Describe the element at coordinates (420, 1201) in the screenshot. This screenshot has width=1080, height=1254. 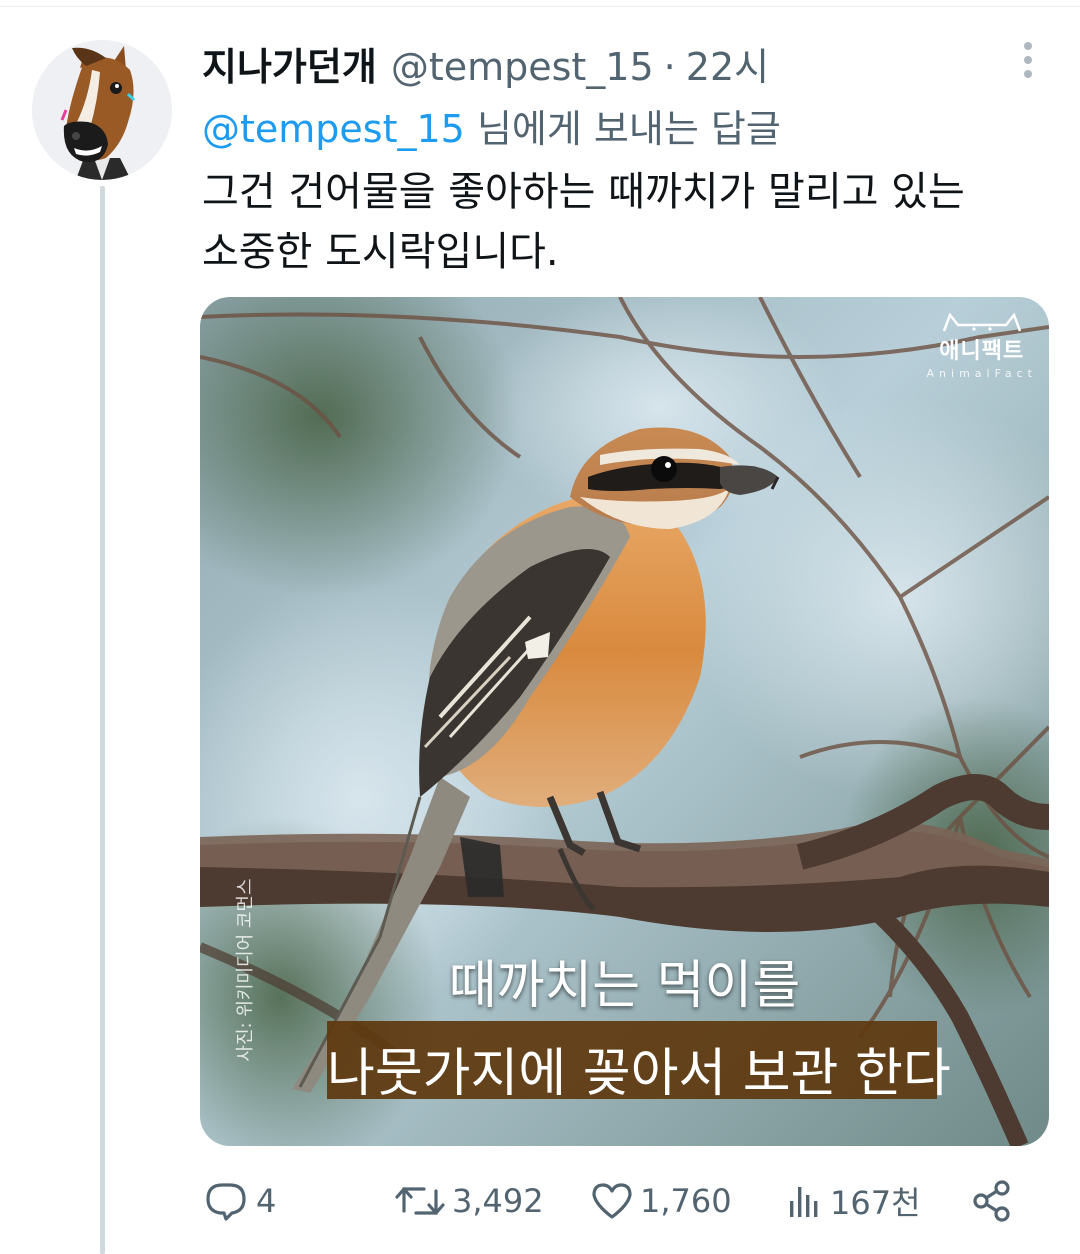
I see `retweet-icon` at that location.